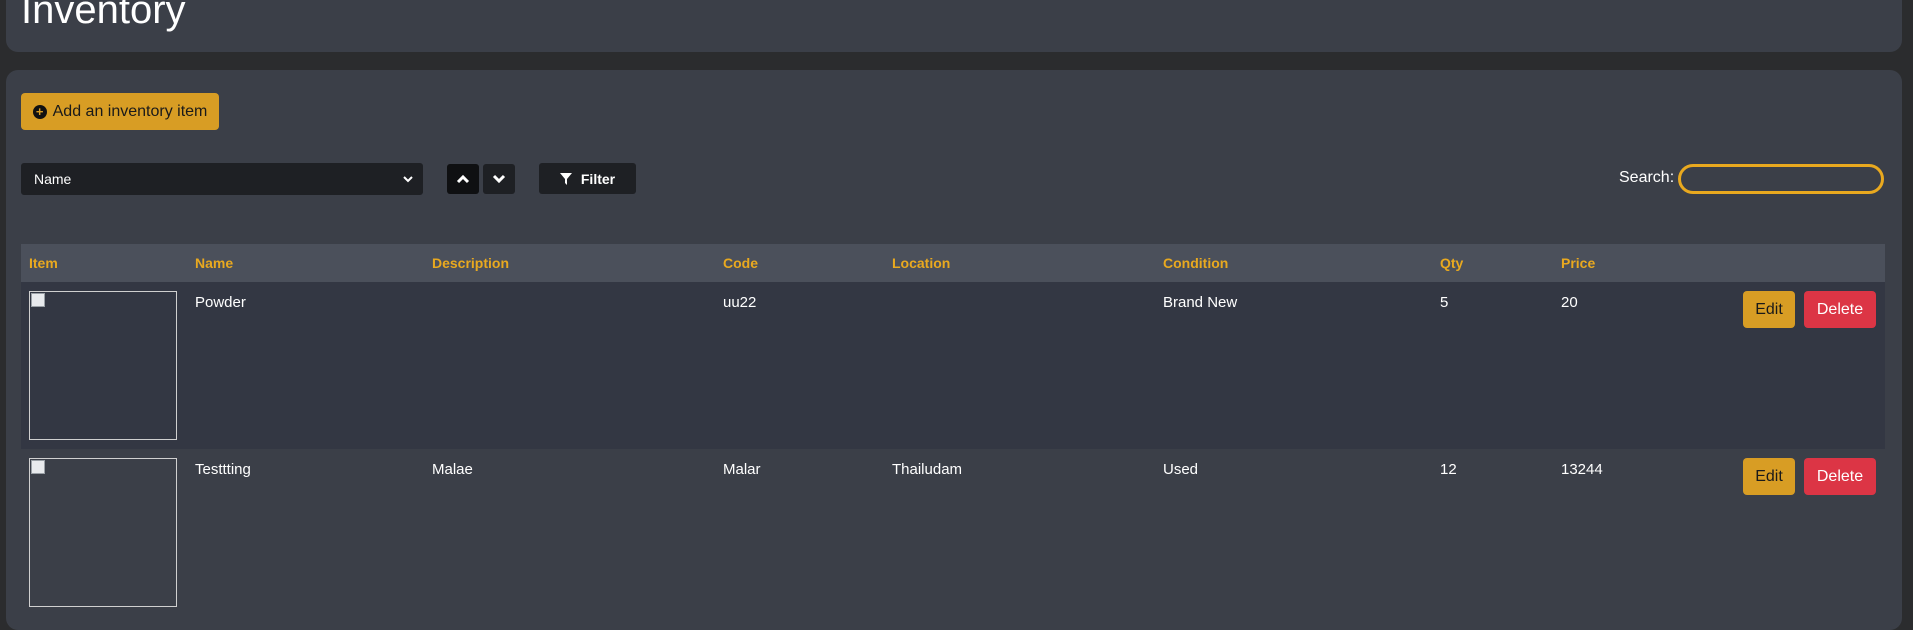 Image resolution: width=1913 pixels, height=630 pixels. I want to click on add-inventory-item-button: + Add an inventory item, so click(120, 111).